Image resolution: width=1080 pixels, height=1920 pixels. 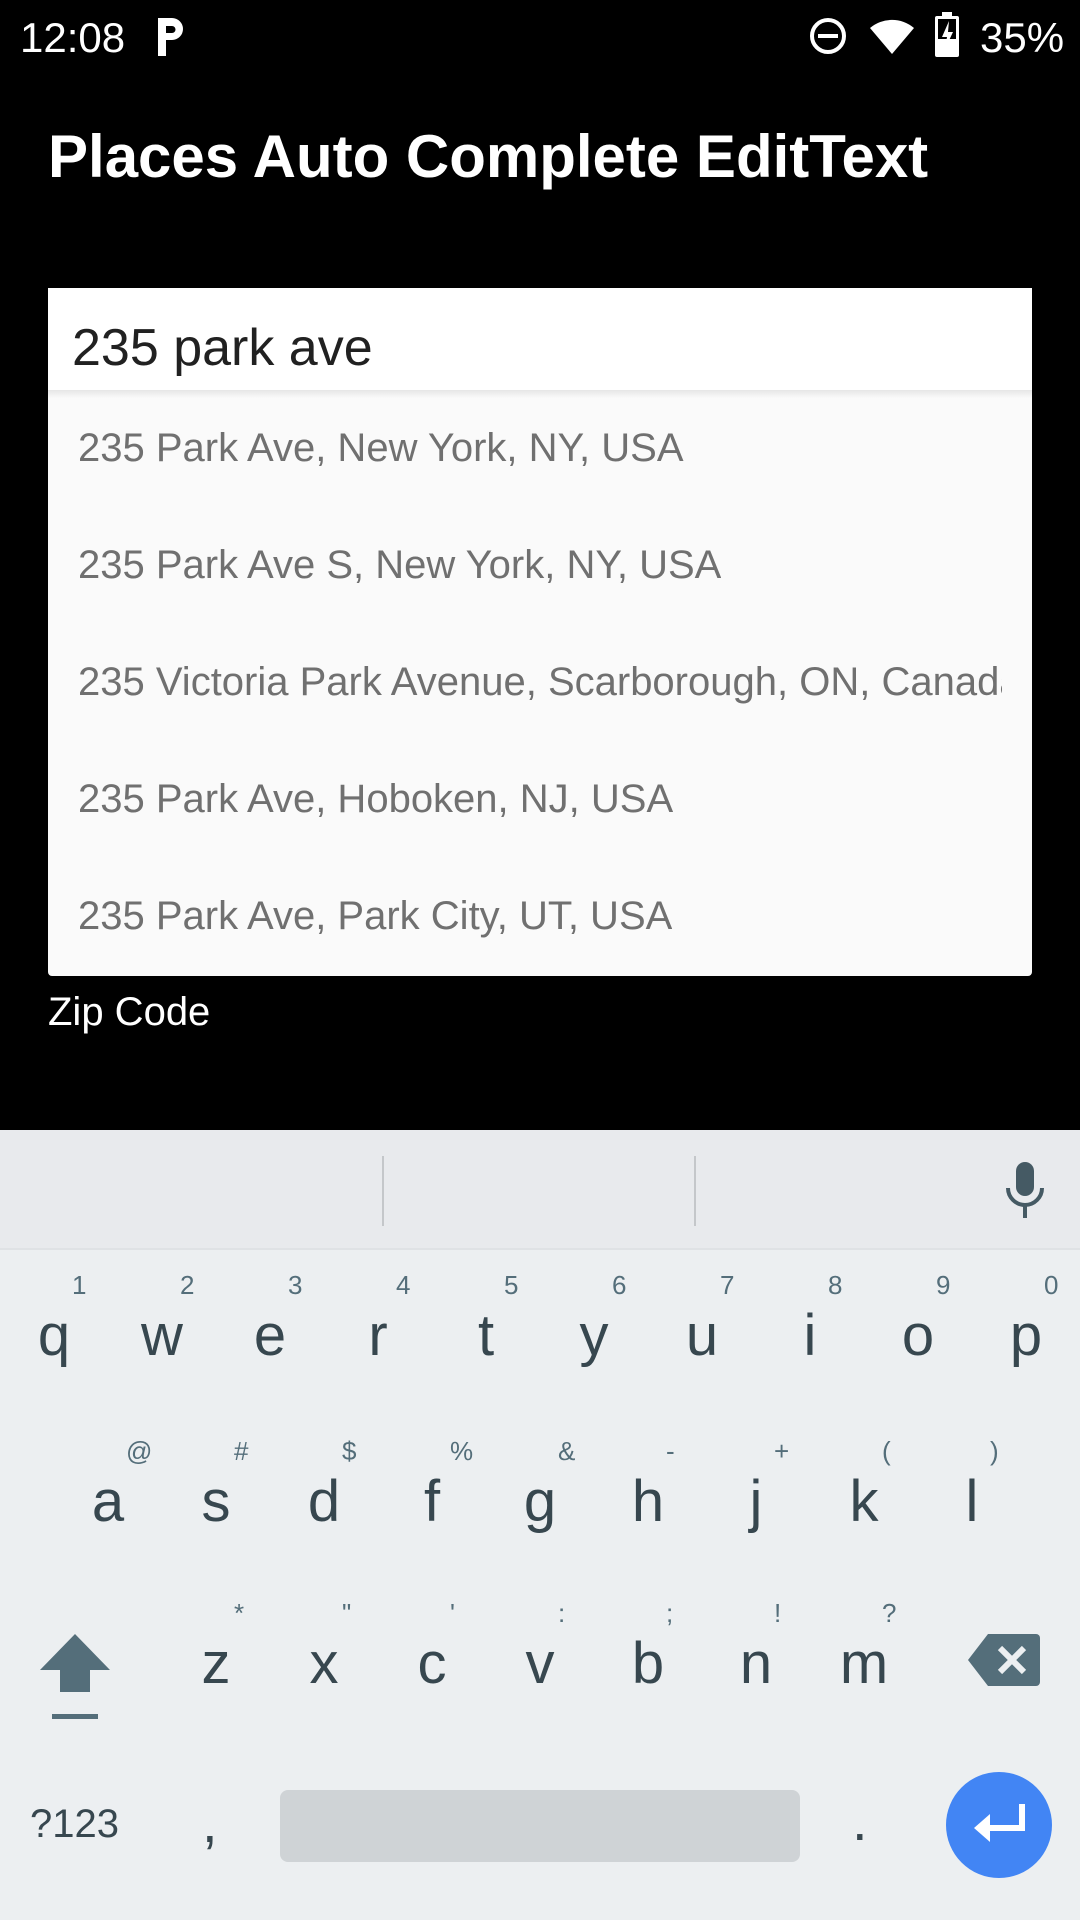 I want to click on key-letter: p, so click(x=1026, y=1335).